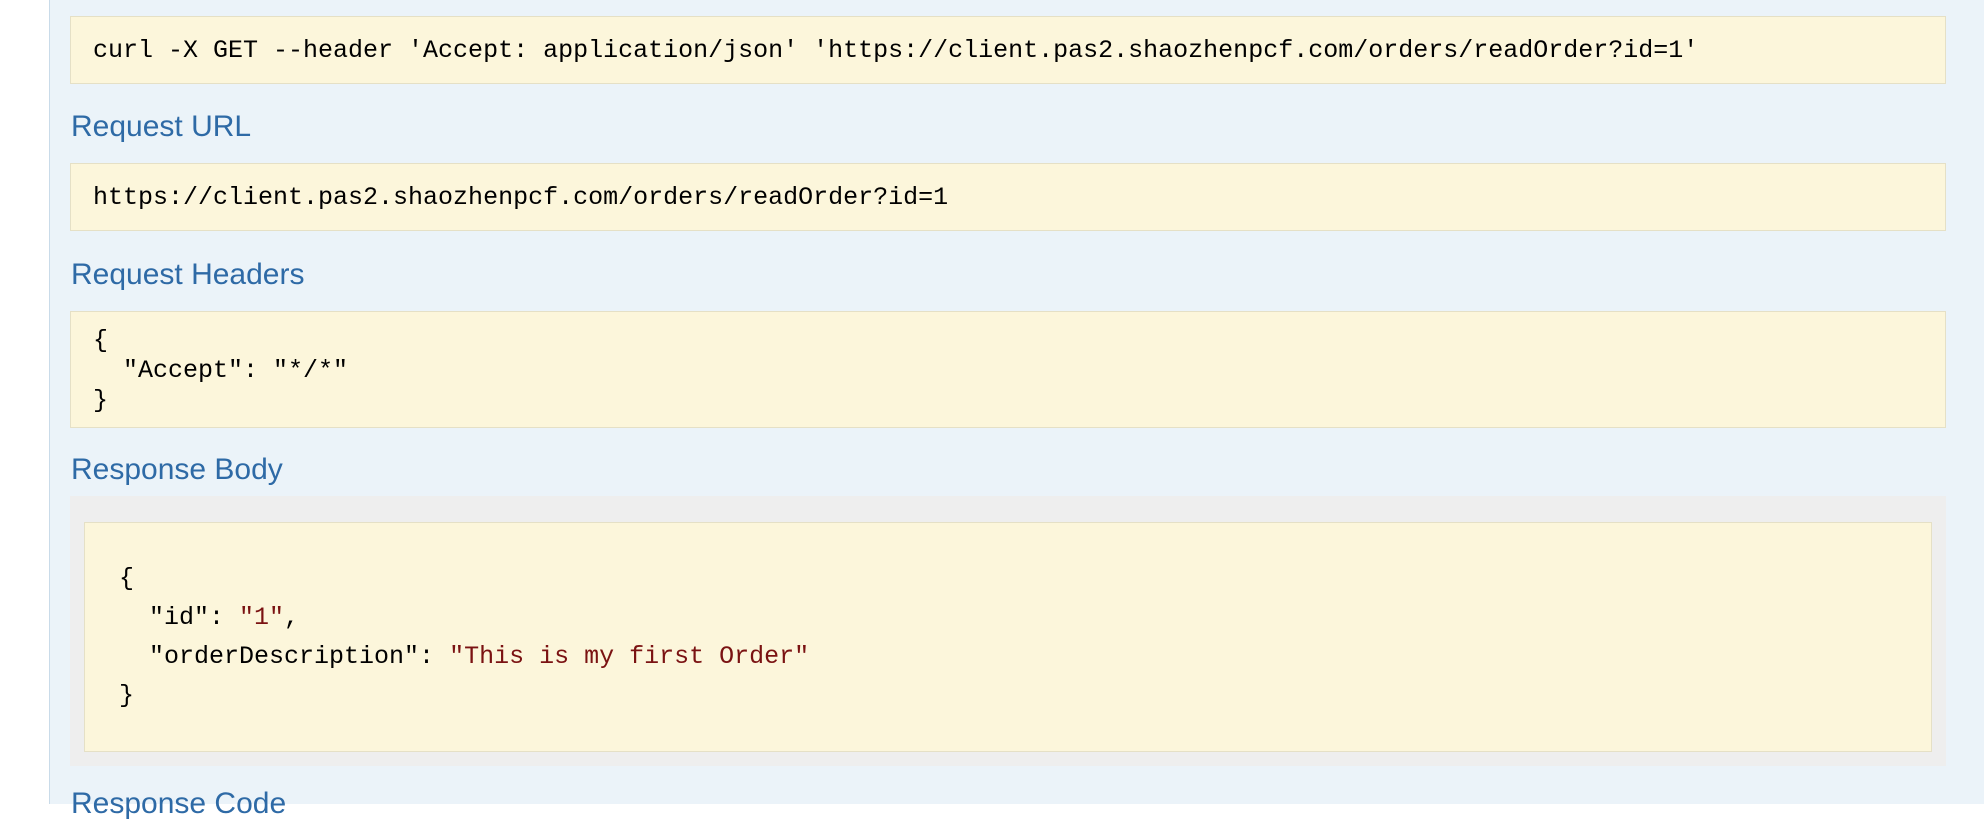 The height and width of the screenshot is (821, 1984). What do you see at coordinates (1008, 369) in the screenshot?
I see `request-headers-block: { "Accept": "*/*"}` at bounding box center [1008, 369].